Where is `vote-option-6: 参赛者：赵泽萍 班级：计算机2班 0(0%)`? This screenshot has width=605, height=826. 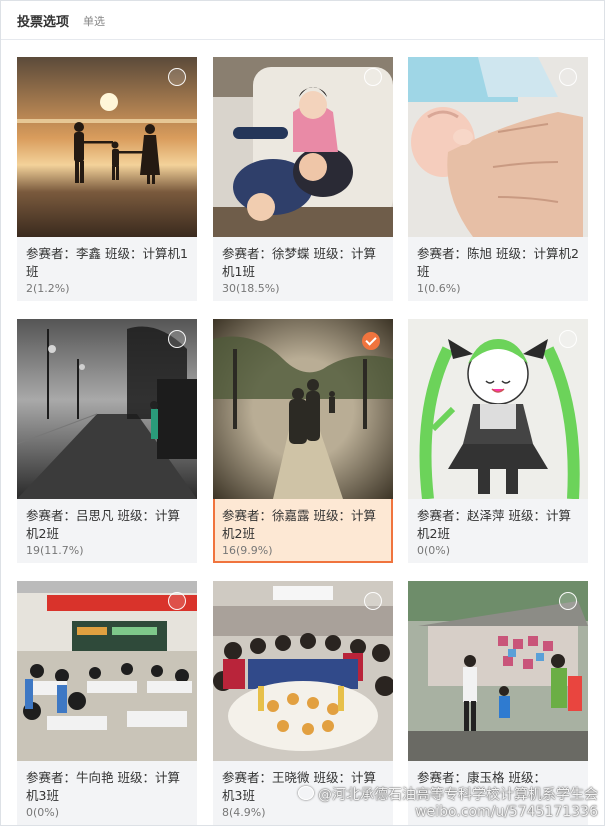 vote-option-6: 参赛者：赵泽萍 班级：计算机2班 0(0%) is located at coordinates (498, 441).